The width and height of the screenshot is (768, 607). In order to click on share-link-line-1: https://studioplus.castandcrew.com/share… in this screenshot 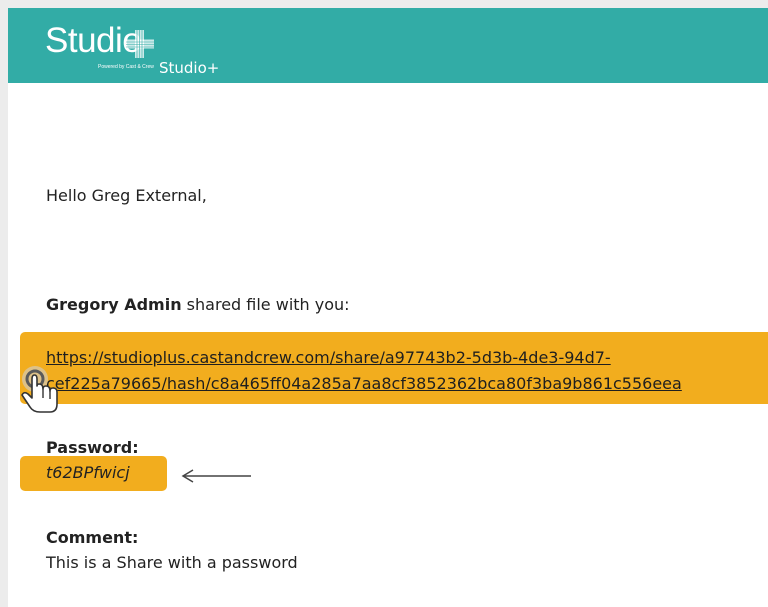, I will do `click(406, 358)`.